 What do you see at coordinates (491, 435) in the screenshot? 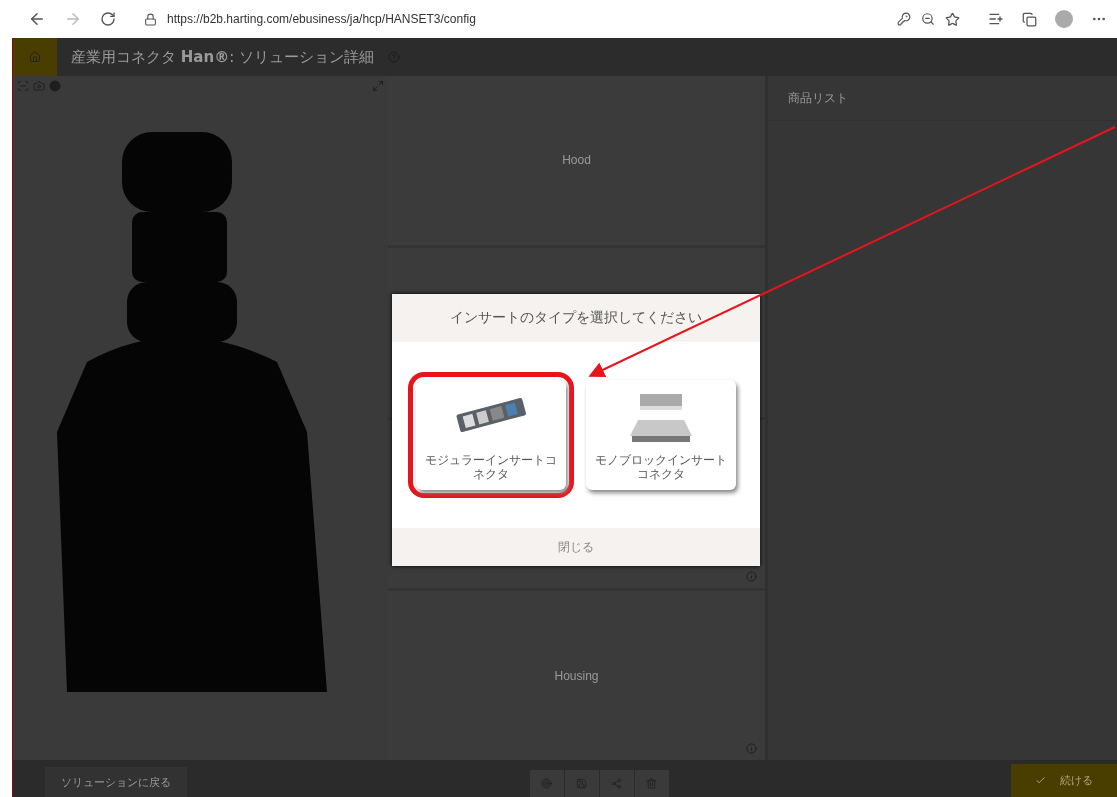
I see `insert-type-card: モジュラーインサートコネクタ` at bounding box center [491, 435].